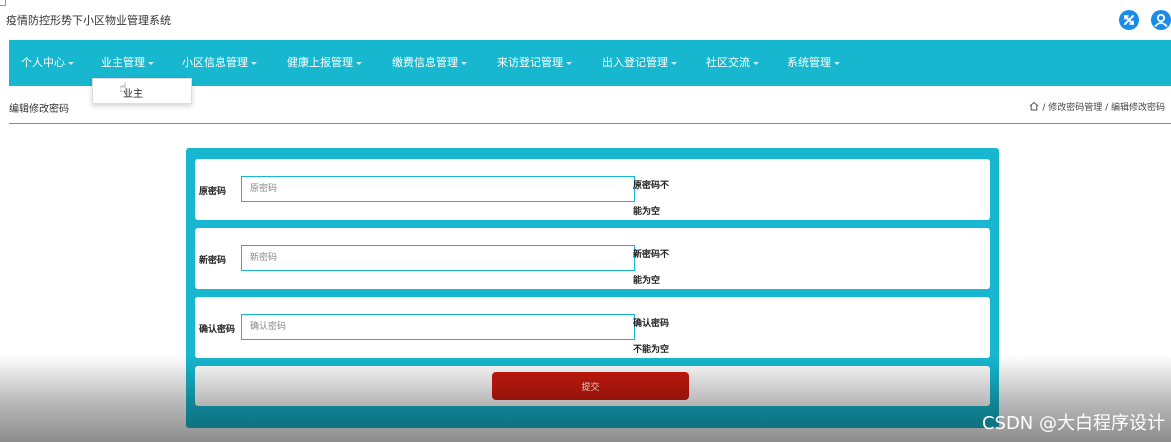 This screenshot has height=442, width=1171. Describe the element at coordinates (585, 20) in the screenshot. I see `top-bar` at that location.